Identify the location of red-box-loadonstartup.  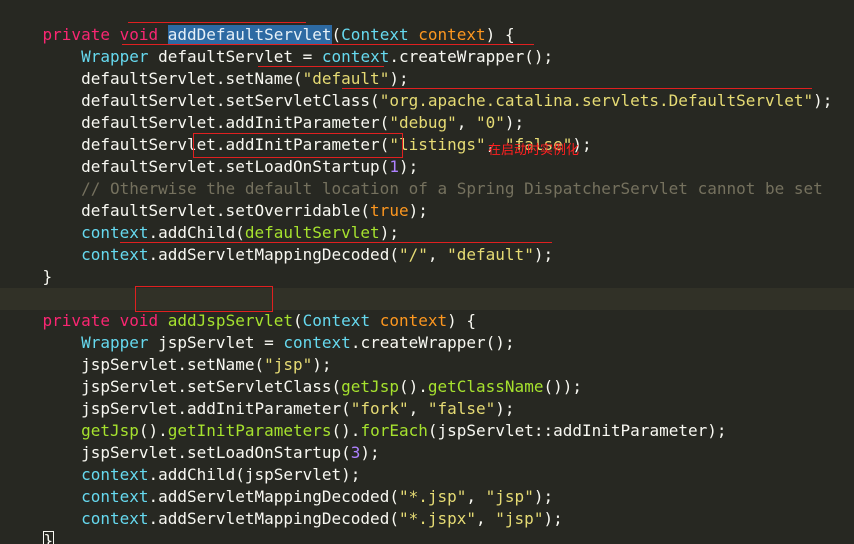
(298, 145).